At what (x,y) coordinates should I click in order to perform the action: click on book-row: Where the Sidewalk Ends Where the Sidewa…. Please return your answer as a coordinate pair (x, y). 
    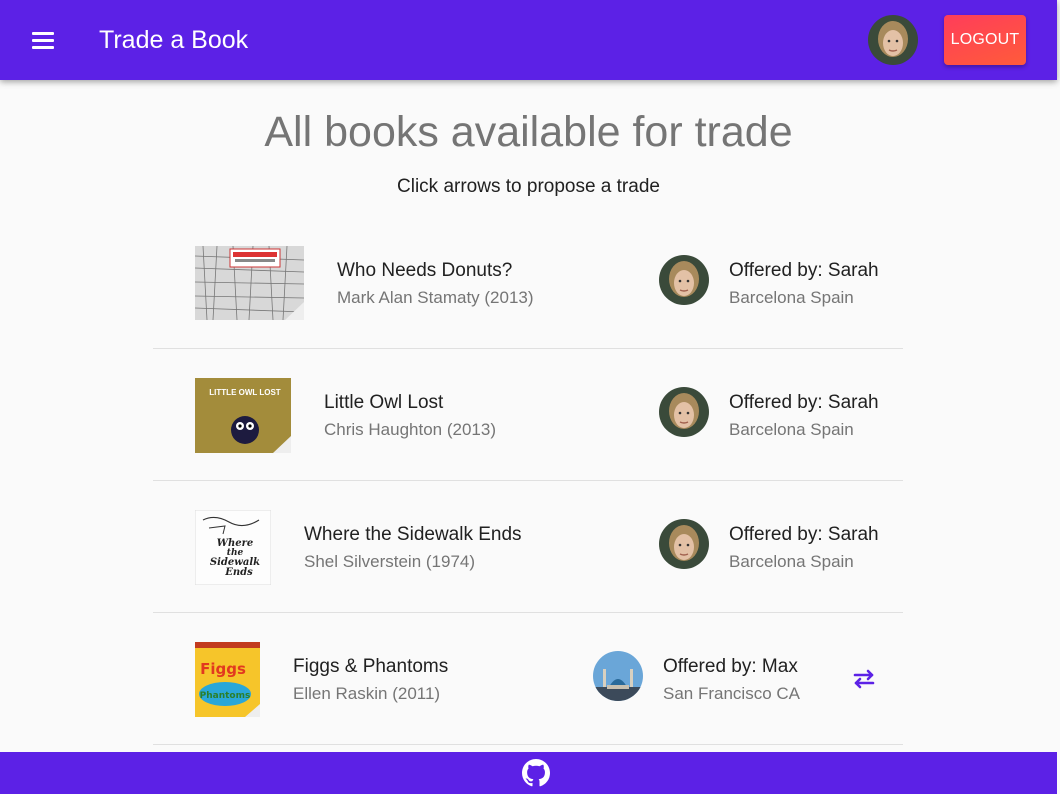
    Looking at the image, I should click on (528, 547).